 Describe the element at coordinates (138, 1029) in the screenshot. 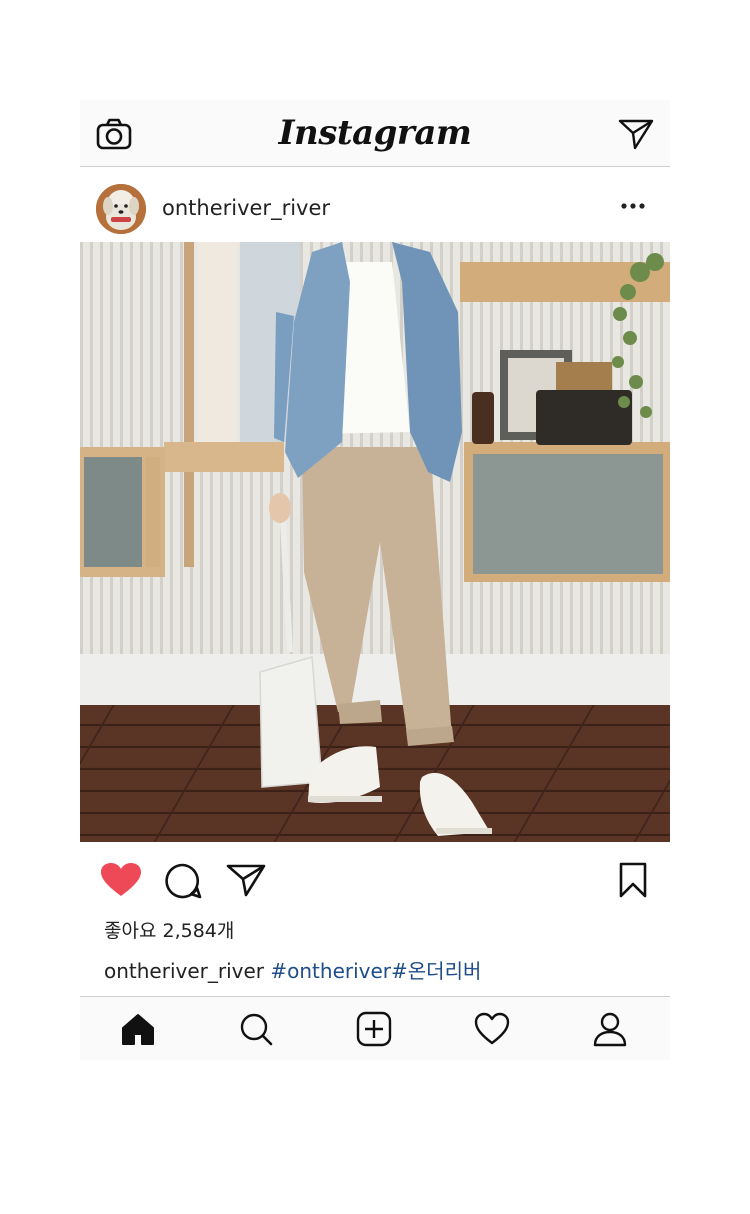

I see `home-icon` at that location.